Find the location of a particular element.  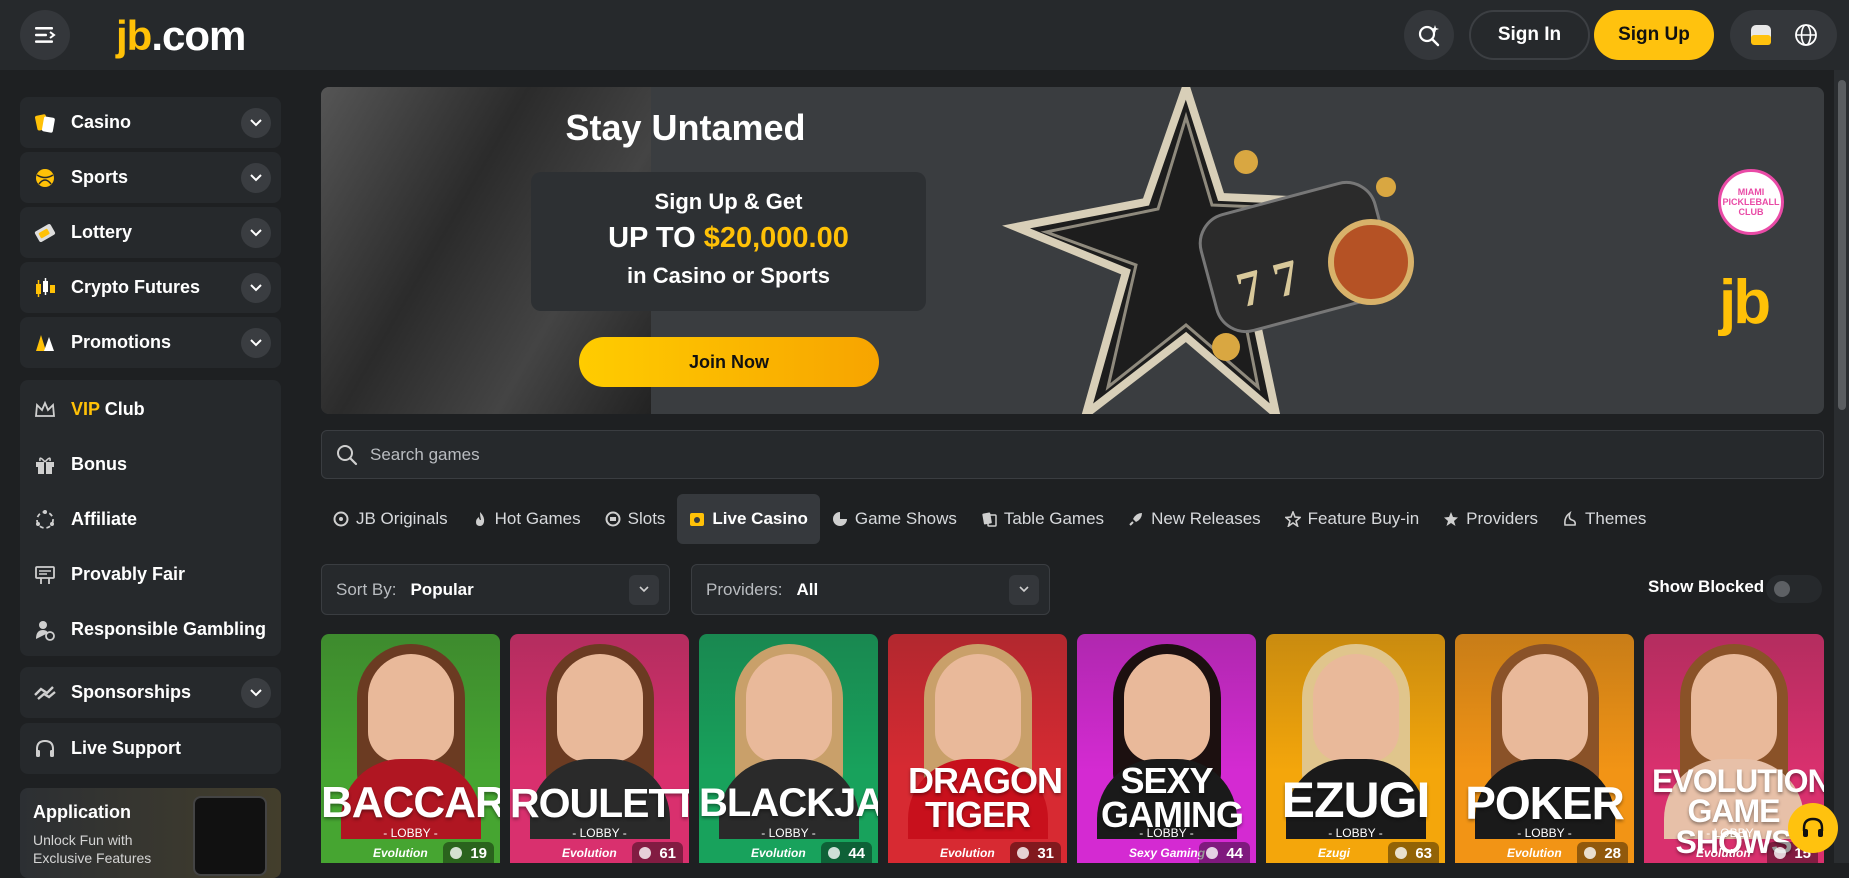

join-now-button: Join Now is located at coordinates (729, 362).